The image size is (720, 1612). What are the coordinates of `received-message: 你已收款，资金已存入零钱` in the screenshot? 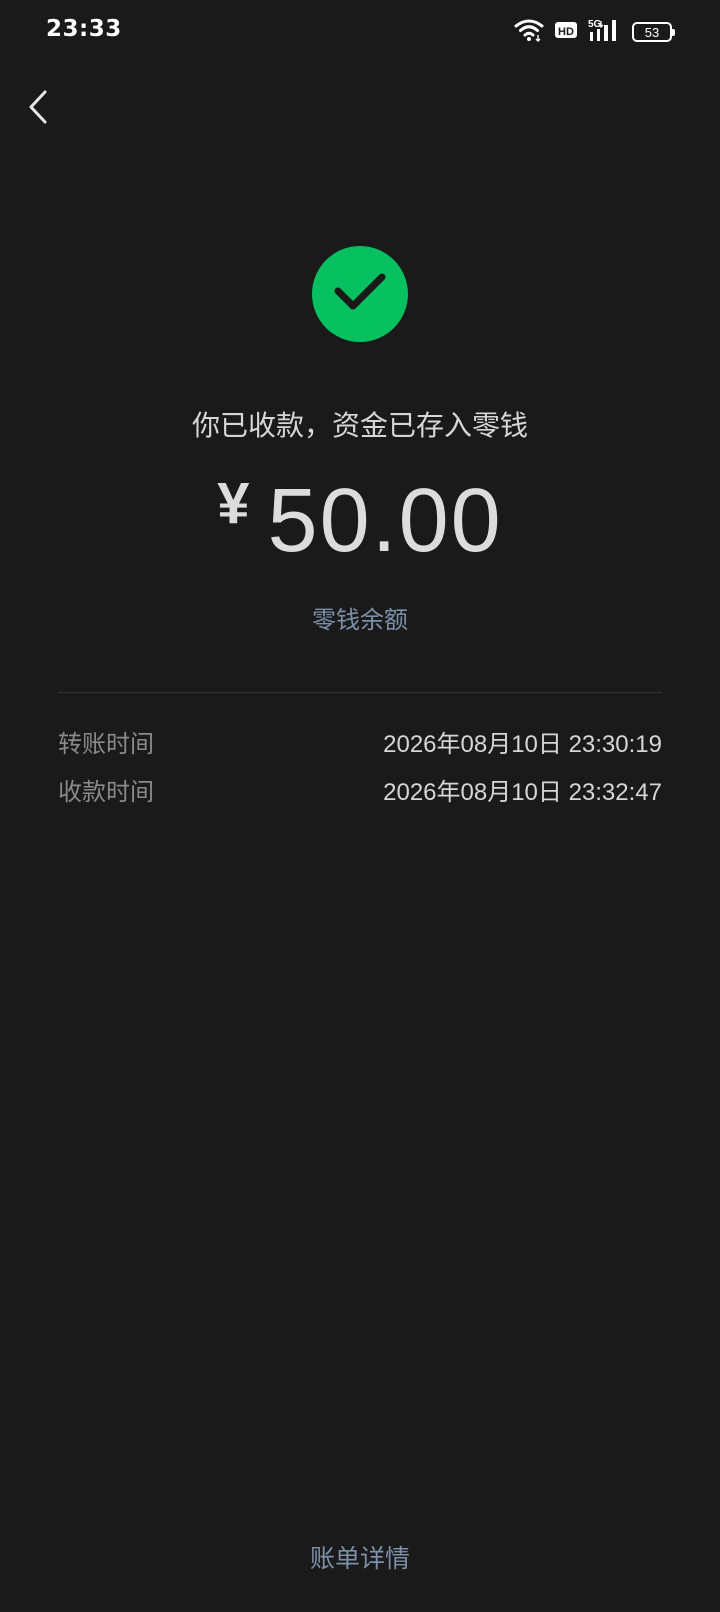 It's located at (359, 425).